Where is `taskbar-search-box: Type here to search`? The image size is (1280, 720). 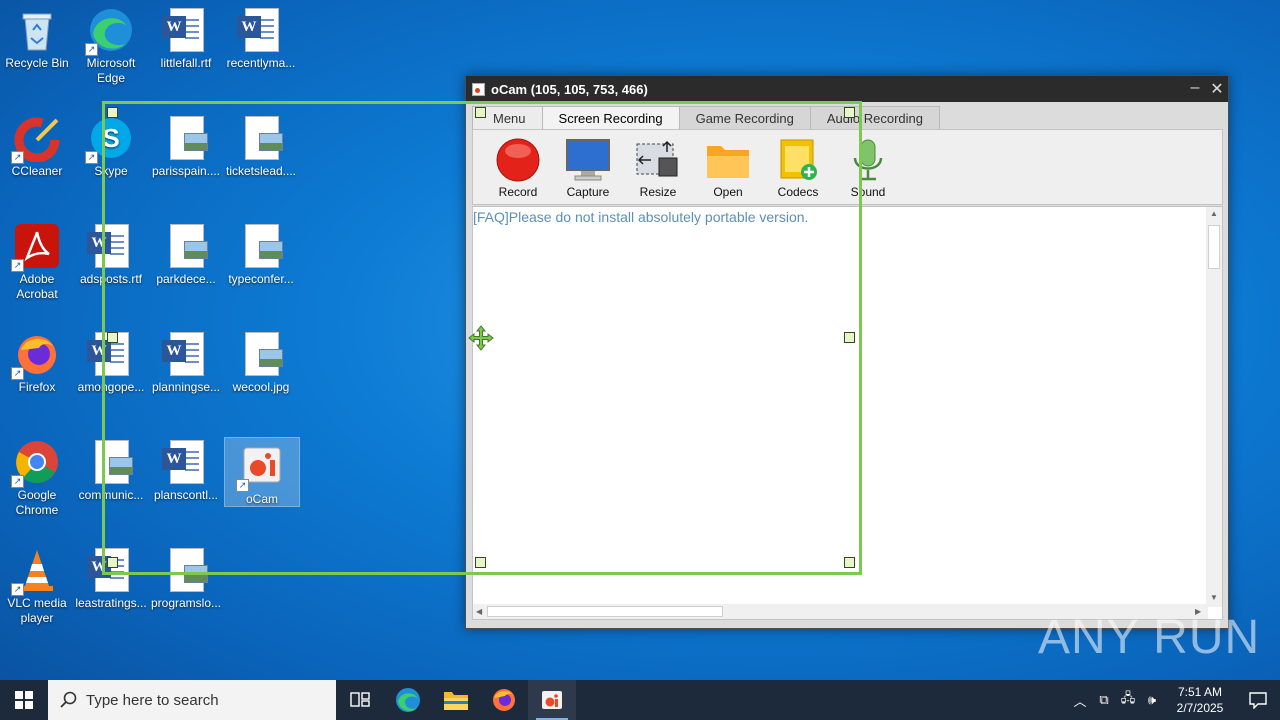
taskbar-search-box: Type here to search is located at coordinates (192, 700).